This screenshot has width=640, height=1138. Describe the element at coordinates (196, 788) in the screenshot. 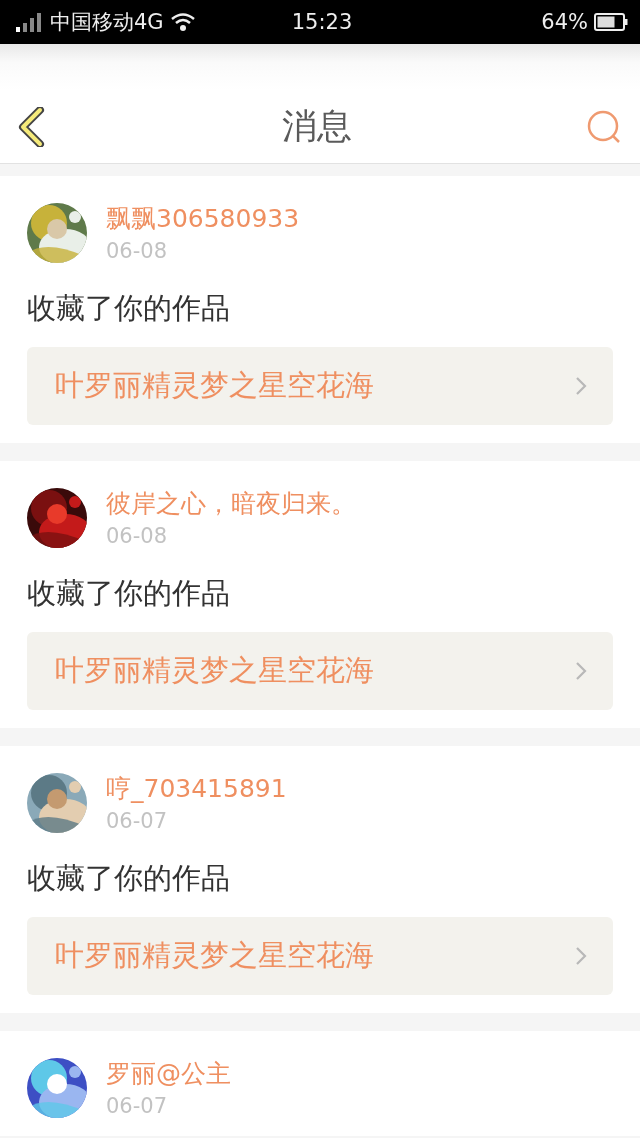

I see `user-name: 哼_703415891` at that location.